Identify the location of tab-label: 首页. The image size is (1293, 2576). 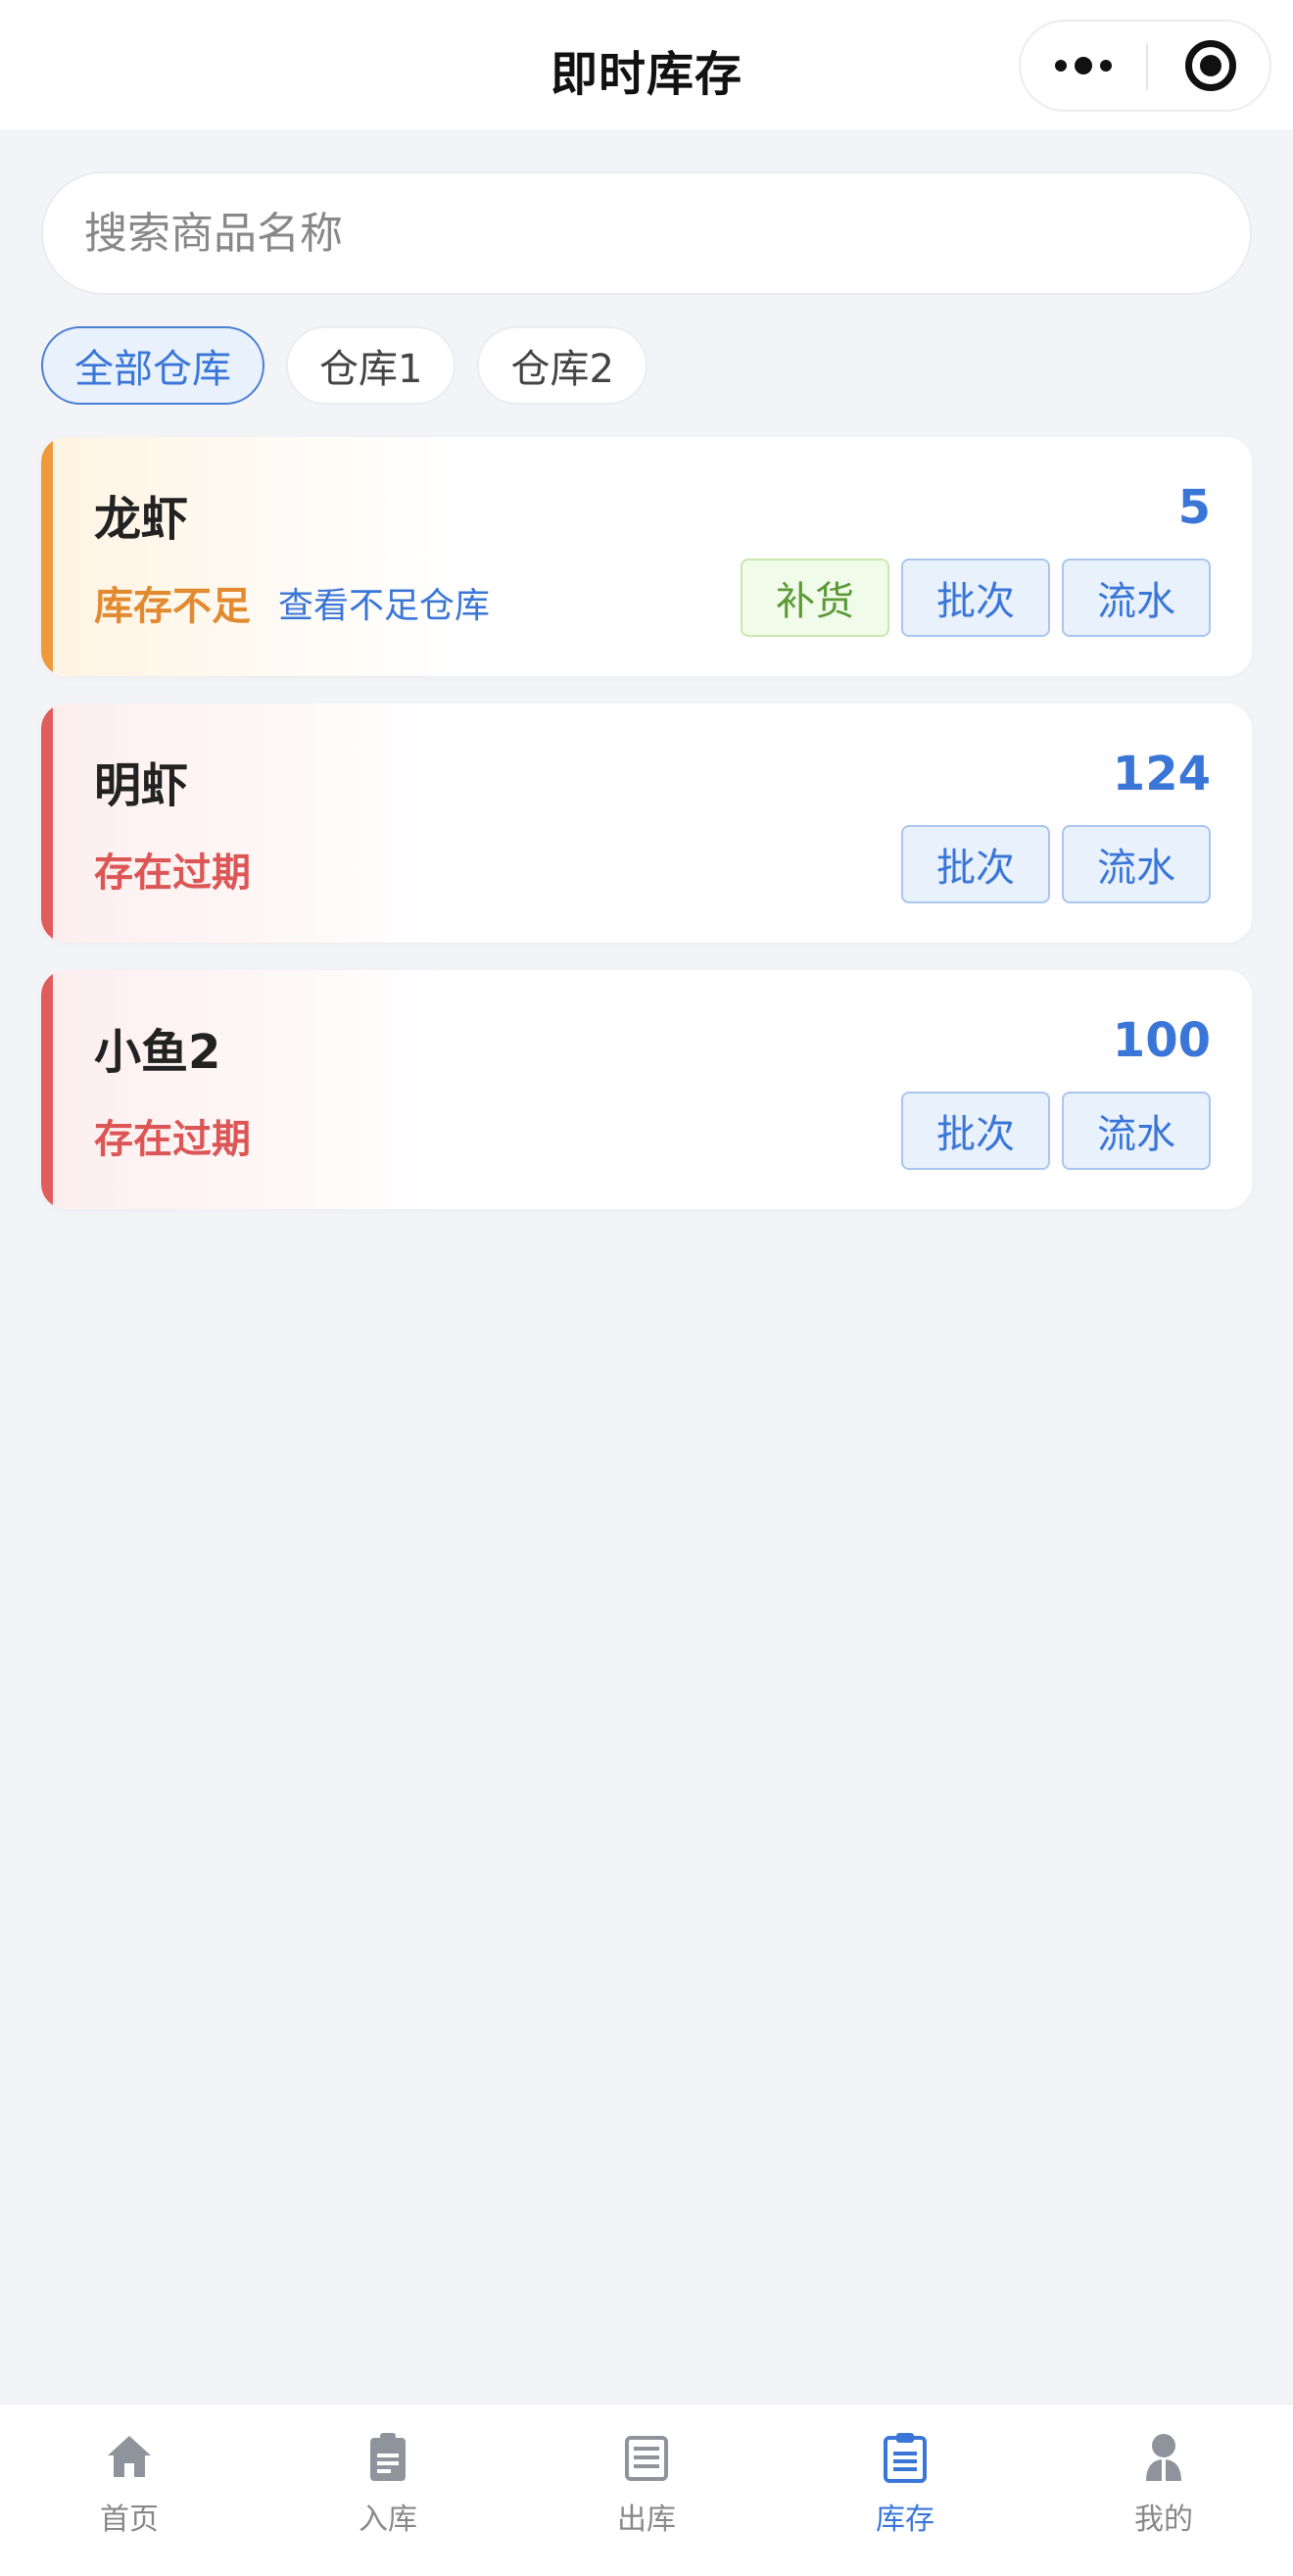
(129, 2520).